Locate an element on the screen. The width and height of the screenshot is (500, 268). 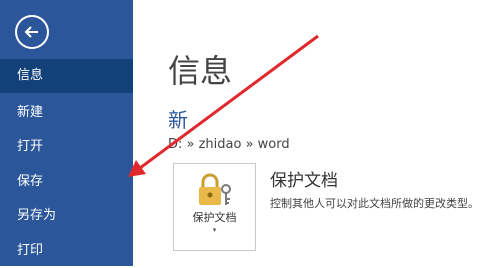
sidebar-item-label: 打印 is located at coordinates (30, 250).